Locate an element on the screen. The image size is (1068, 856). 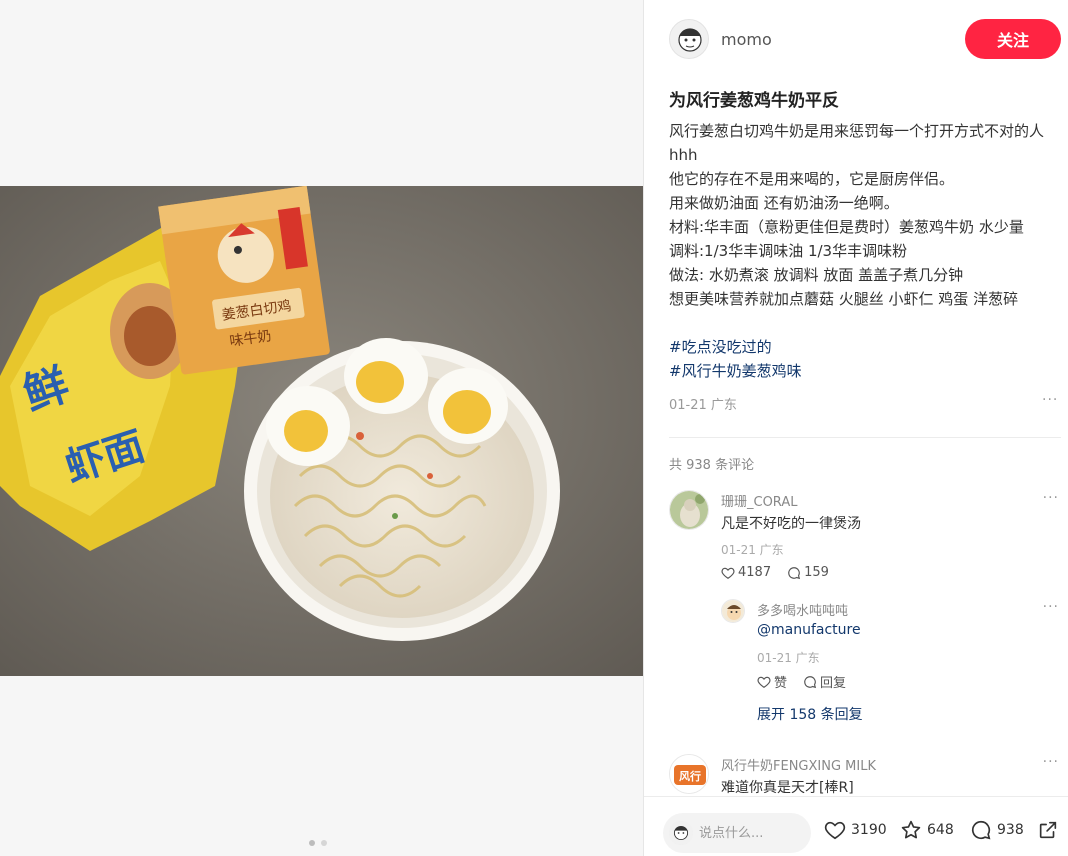
star-icon is located at coordinates (911, 829).